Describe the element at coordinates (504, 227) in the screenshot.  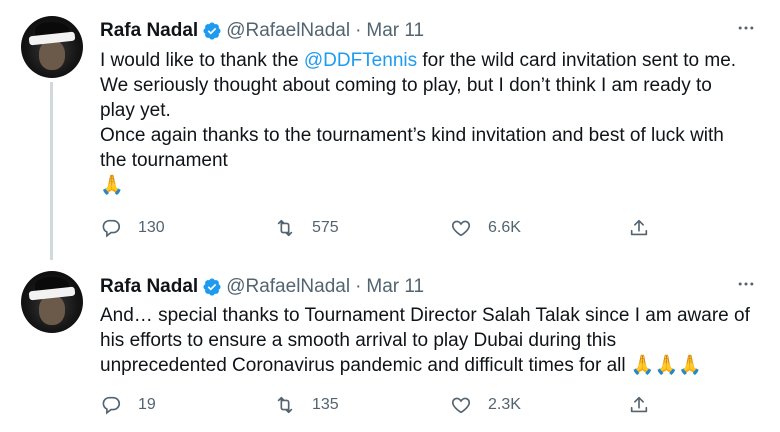
I see `like-count: 6.6K` at that location.